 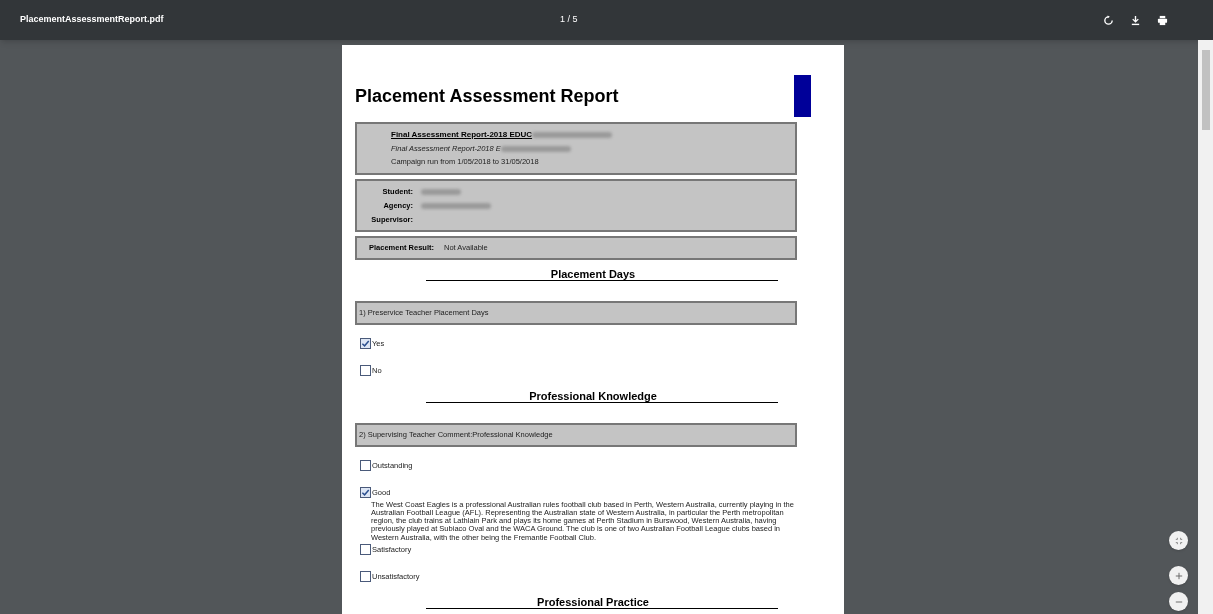 I want to click on file-name: PlacementAssessmentReport.pdf, so click(x=92, y=20).